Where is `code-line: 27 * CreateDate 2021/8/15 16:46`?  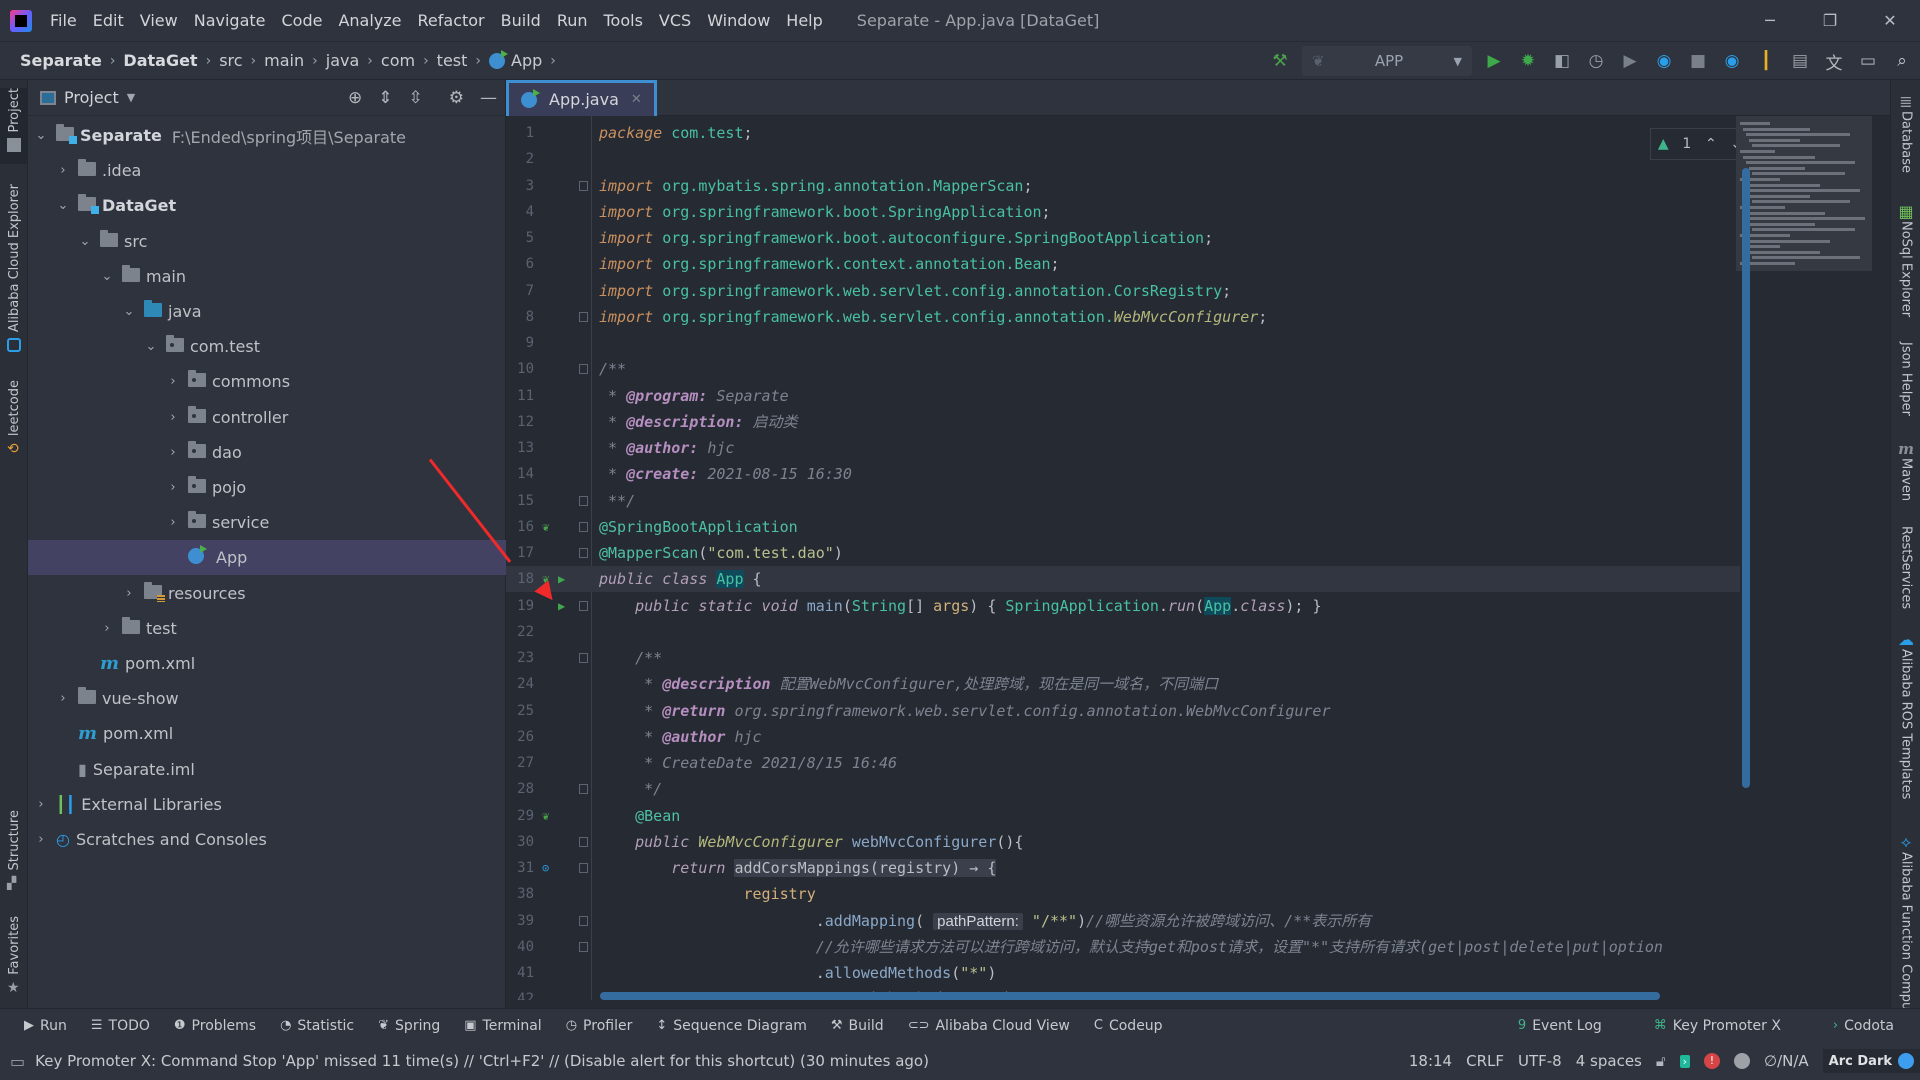
code-line: 27 * CreateDate 2021/8/15 16:46 is located at coordinates (1123, 763).